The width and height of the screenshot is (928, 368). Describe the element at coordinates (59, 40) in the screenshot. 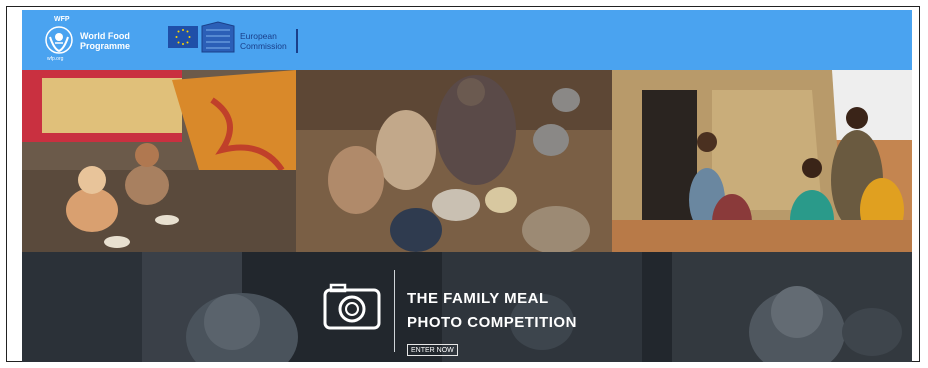

I see `wfp-wreath-icon` at that location.